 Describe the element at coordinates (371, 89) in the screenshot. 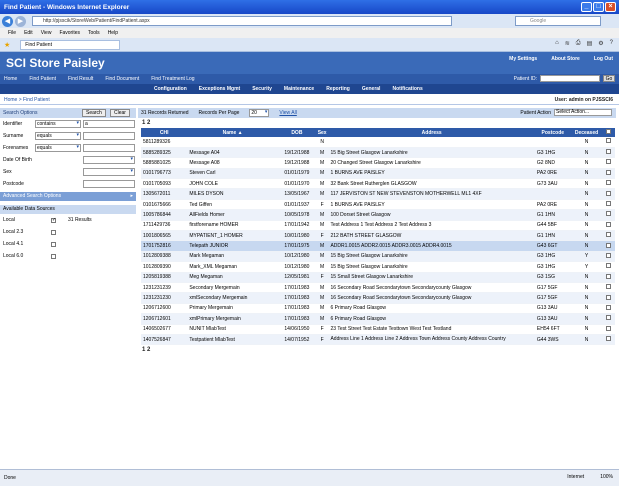

I see `nav-general: General` at that location.